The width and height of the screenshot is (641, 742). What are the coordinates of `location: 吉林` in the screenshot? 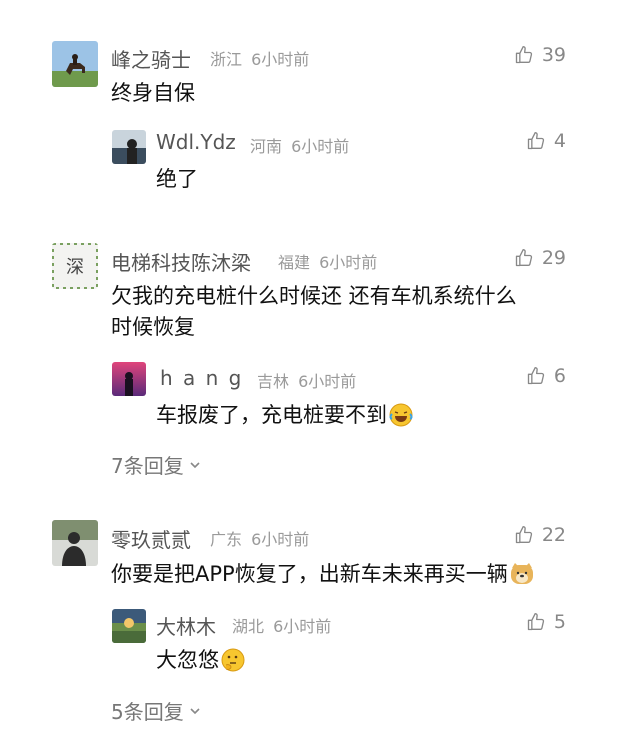 It's located at (273, 381).